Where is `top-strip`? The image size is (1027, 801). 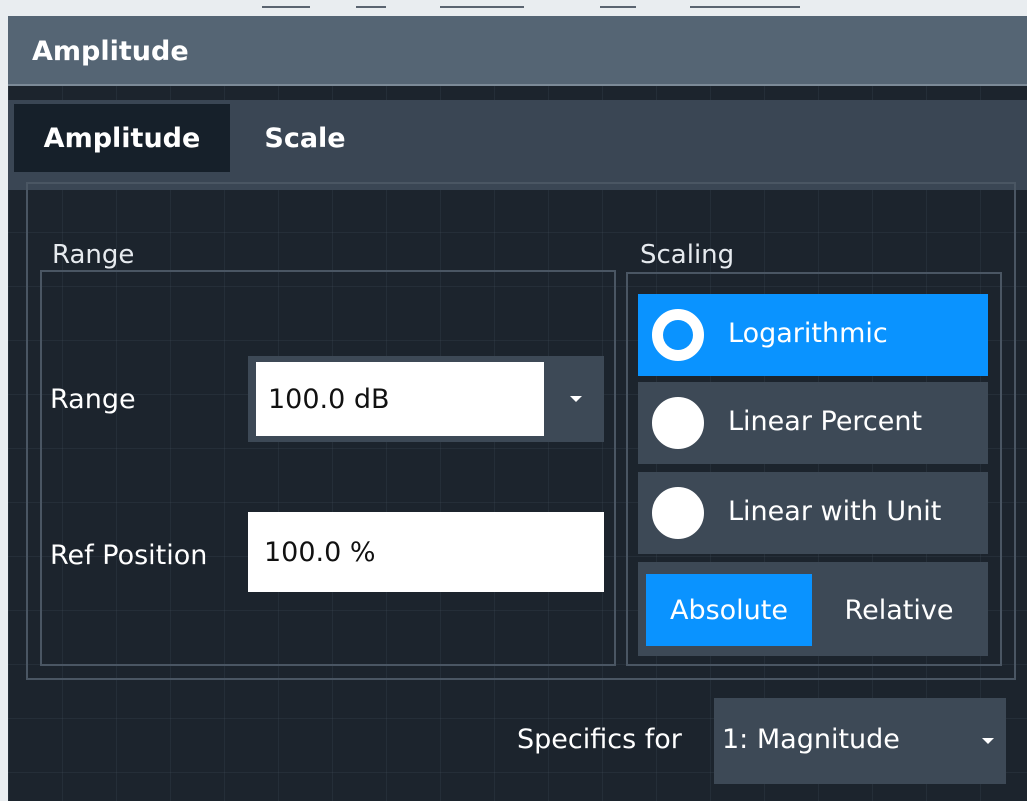 top-strip is located at coordinates (513, 8).